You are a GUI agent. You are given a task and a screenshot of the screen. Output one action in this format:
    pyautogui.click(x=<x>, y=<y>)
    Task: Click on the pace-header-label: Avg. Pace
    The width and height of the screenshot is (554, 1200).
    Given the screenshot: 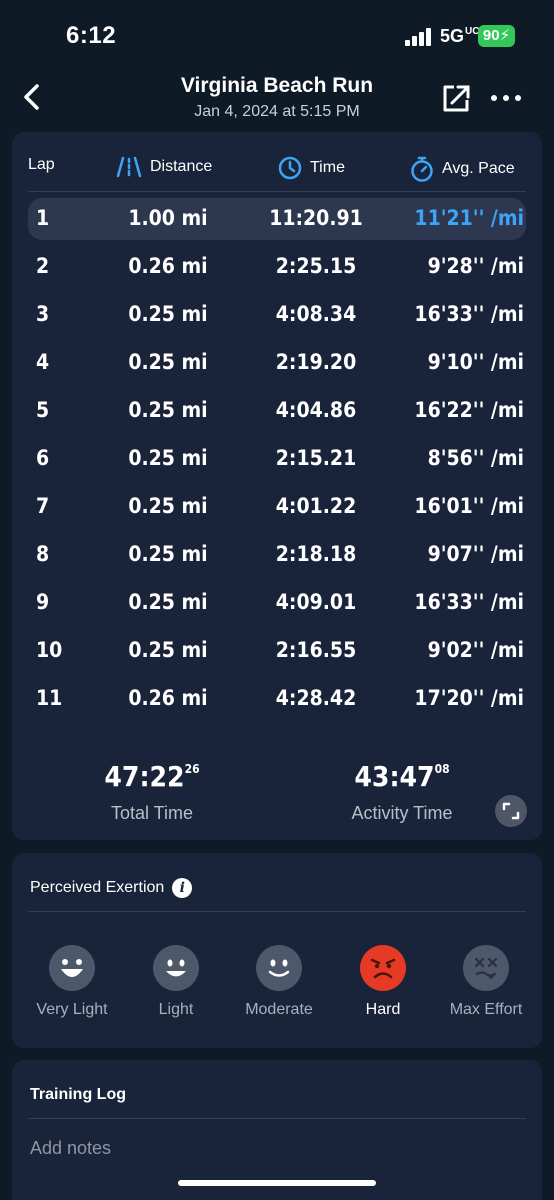 What is the action you would take?
    pyautogui.click(x=478, y=168)
    